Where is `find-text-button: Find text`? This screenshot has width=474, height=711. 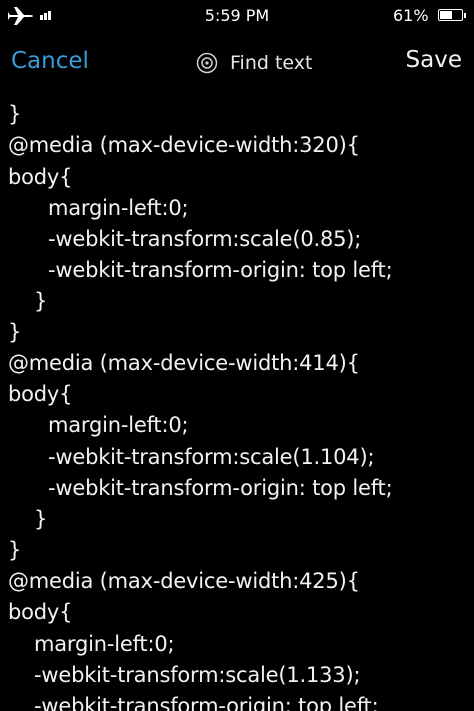
find-text-button: Find text is located at coordinates (254, 63).